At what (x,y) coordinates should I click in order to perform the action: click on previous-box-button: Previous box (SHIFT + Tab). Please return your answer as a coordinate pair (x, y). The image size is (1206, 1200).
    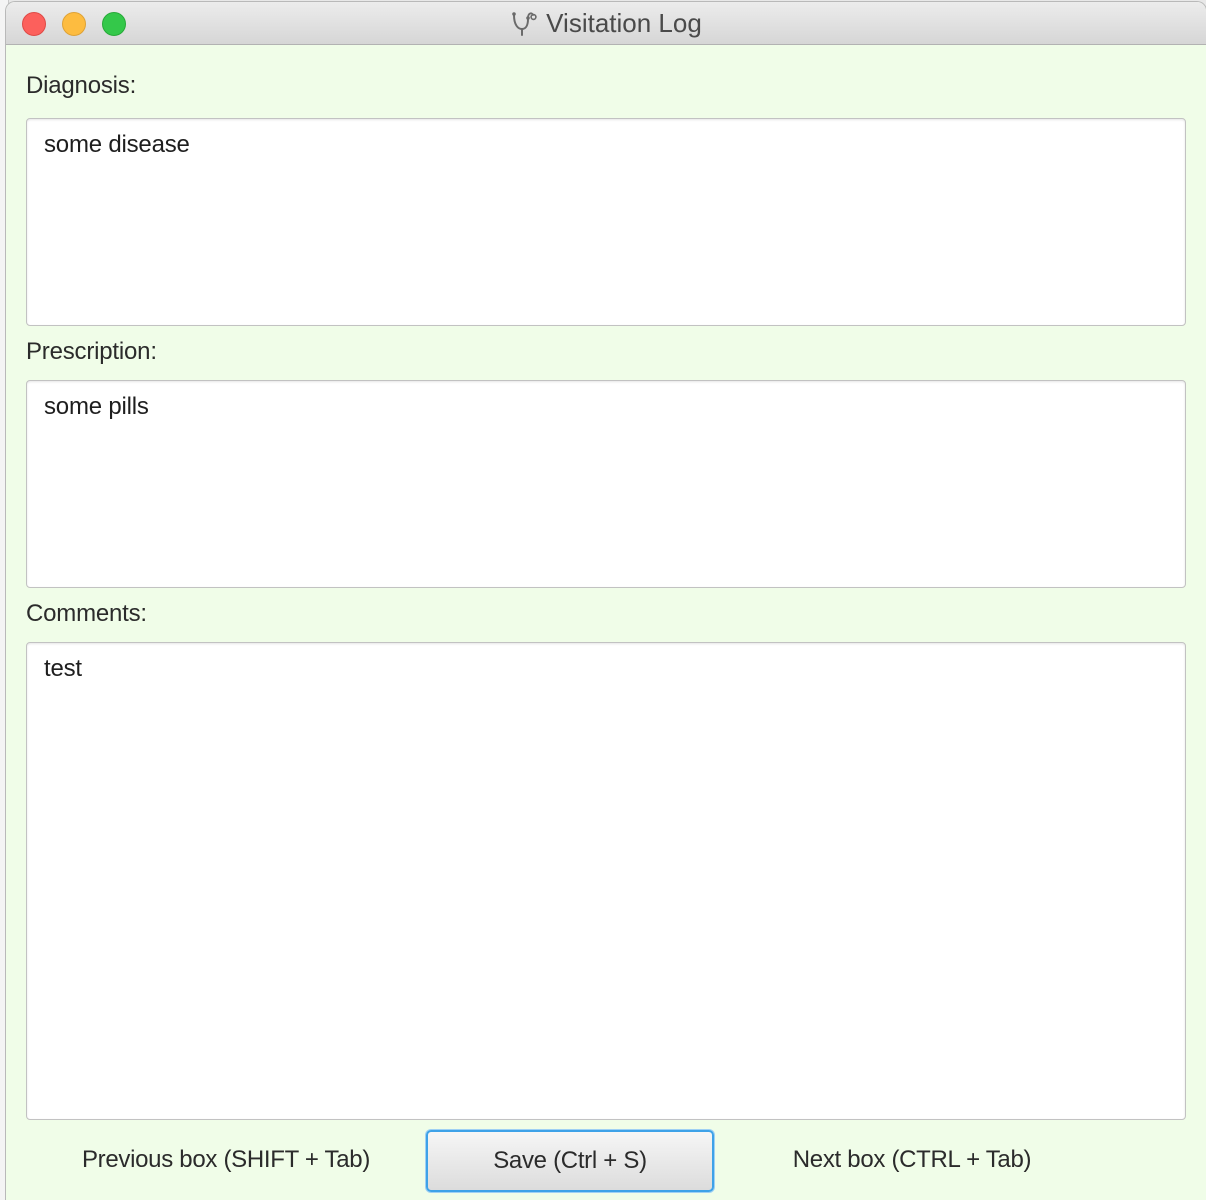
    Looking at the image, I should click on (226, 1160).